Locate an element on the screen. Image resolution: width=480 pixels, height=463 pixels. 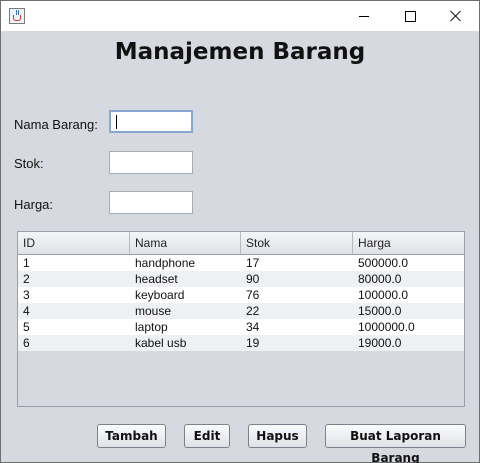
column-header-harga: Harga is located at coordinates (408, 243).